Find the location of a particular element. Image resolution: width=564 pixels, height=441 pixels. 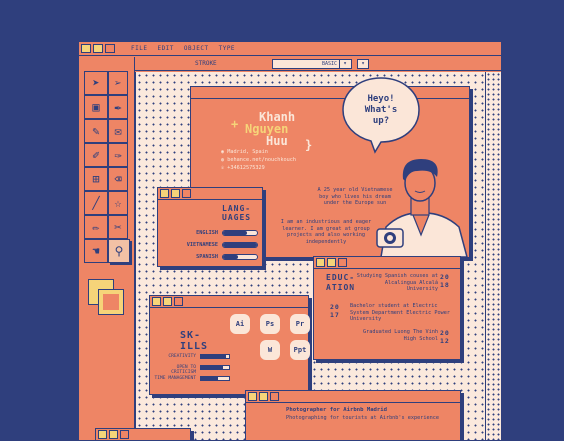

crop-icon: ⊞ is located at coordinates (96, 179).